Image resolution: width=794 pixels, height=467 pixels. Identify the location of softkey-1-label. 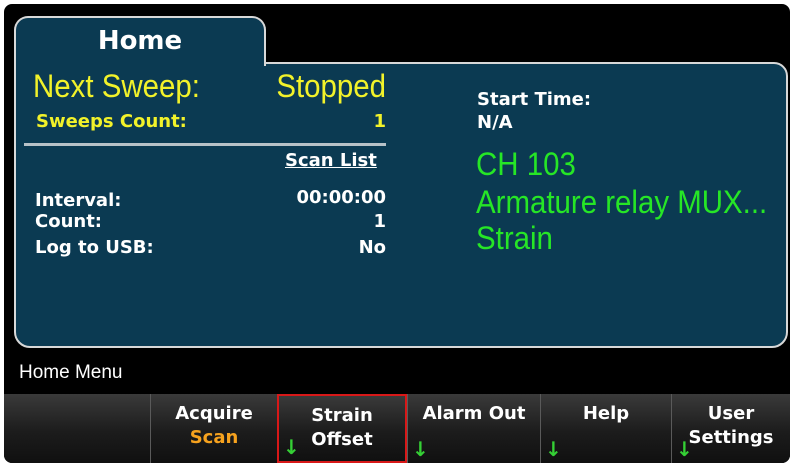
(77, 398).